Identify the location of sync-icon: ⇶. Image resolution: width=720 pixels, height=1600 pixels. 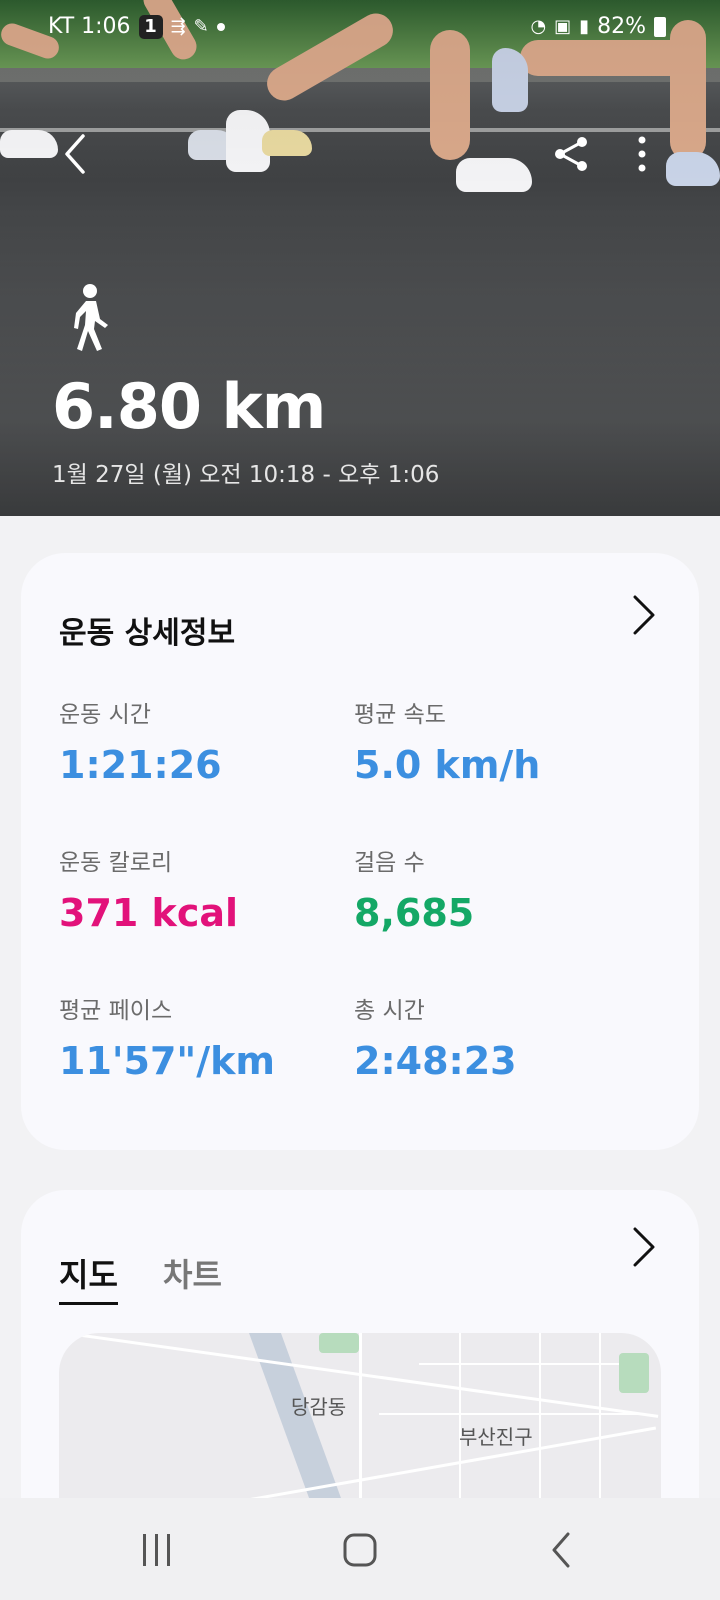
(178, 26).